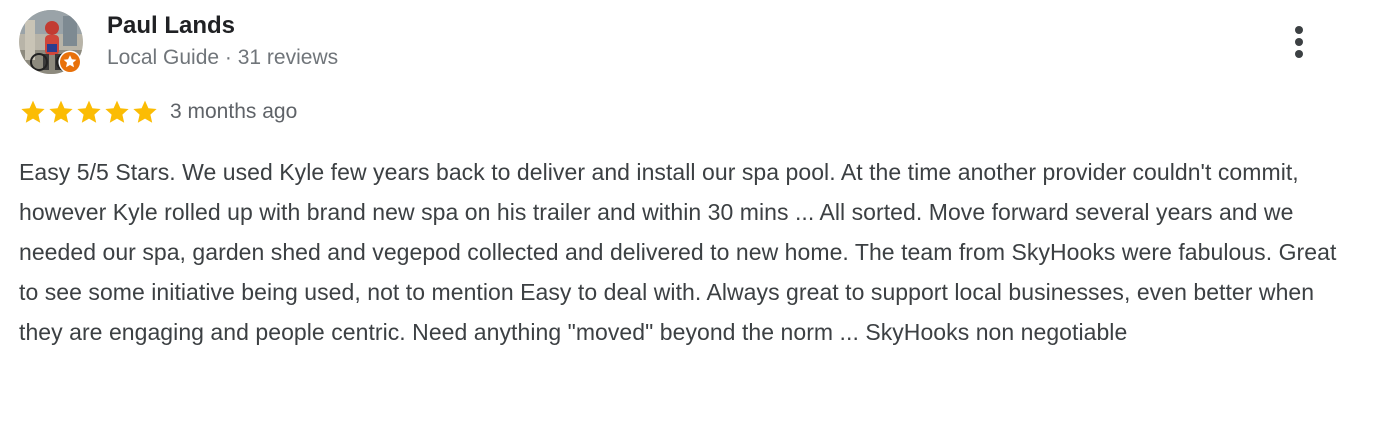 The height and width of the screenshot is (422, 1374). Describe the element at coordinates (51, 42) in the screenshot. I see `reviewer-avatar` at that location.